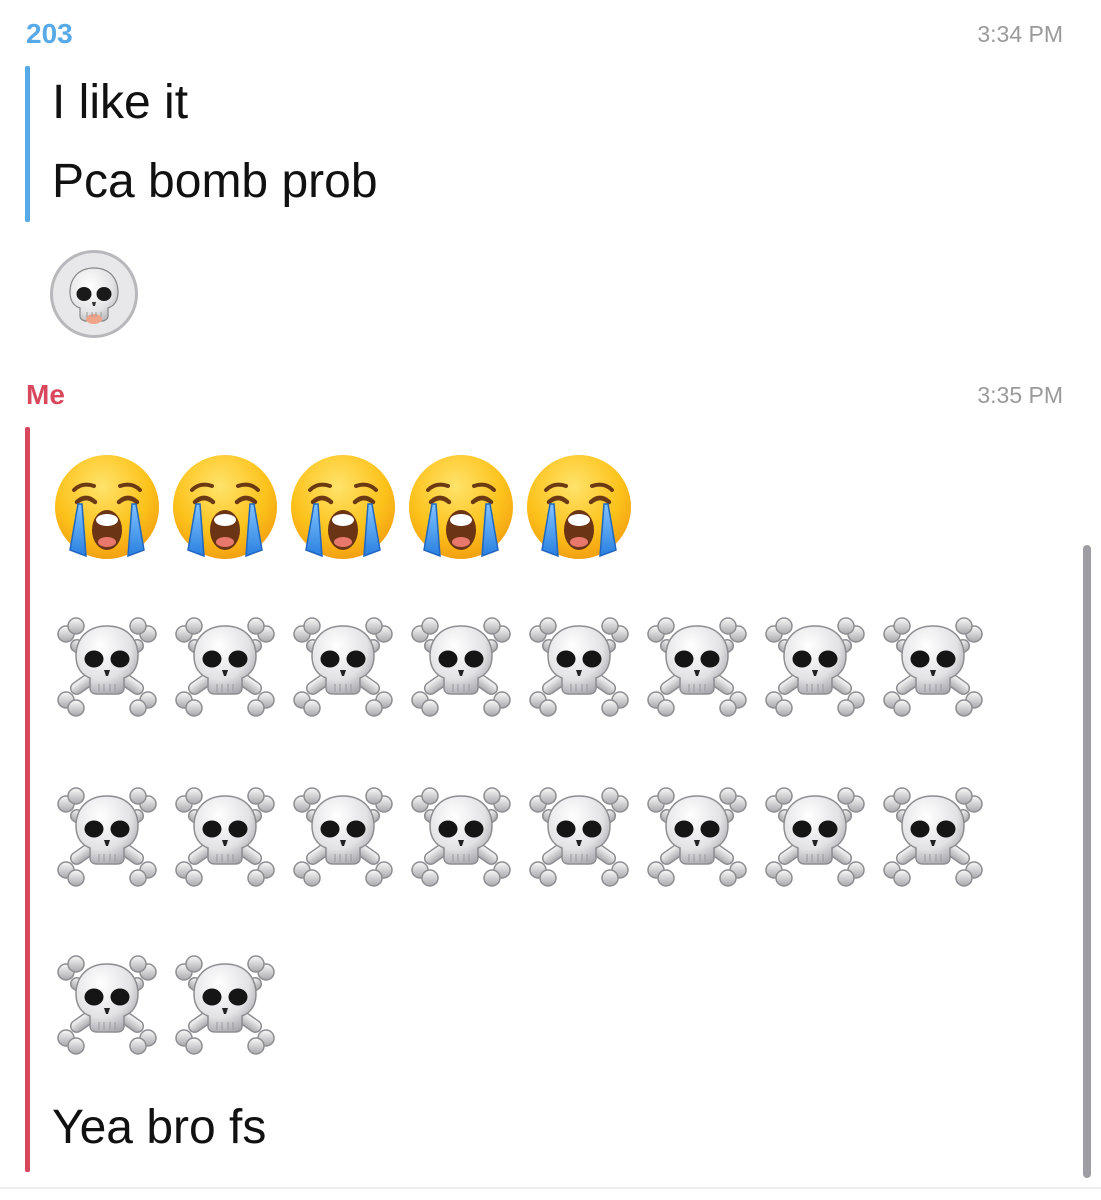 The width and height of the screenshot is (1101, 1200). What do you see at coordinates (120, 103) in the screenshot?
I see `message-text: I like it` at bounding box center [120, 103].